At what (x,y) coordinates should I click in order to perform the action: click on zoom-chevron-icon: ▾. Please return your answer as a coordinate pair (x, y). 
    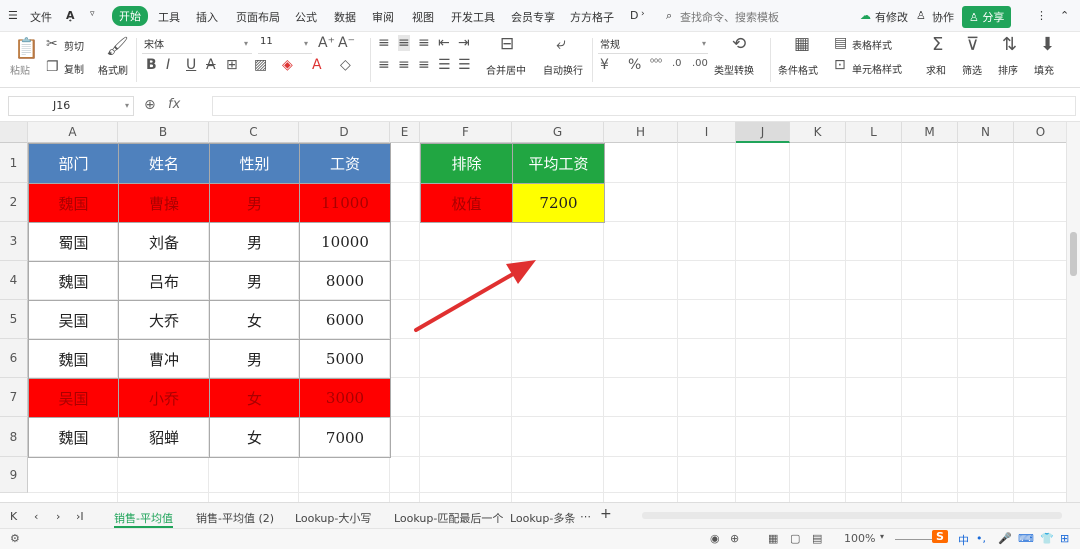
    Looking at the image, I should click on (882, 536).